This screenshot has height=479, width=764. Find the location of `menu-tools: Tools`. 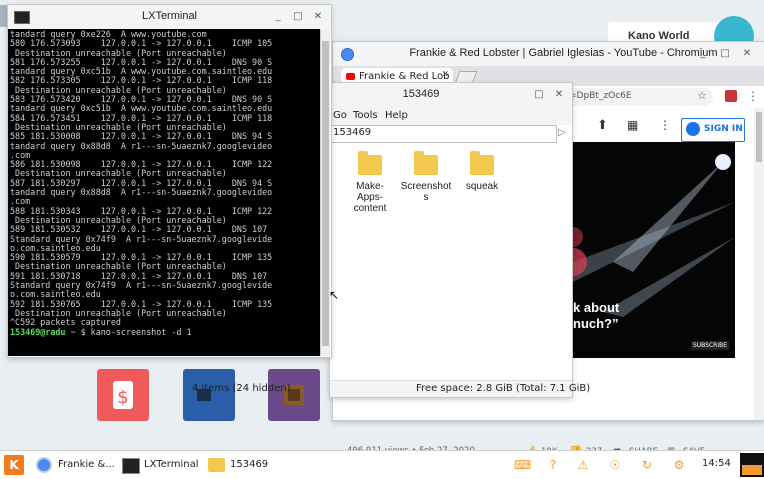

menu-tools: Tools is located at coordinates (365, 115).